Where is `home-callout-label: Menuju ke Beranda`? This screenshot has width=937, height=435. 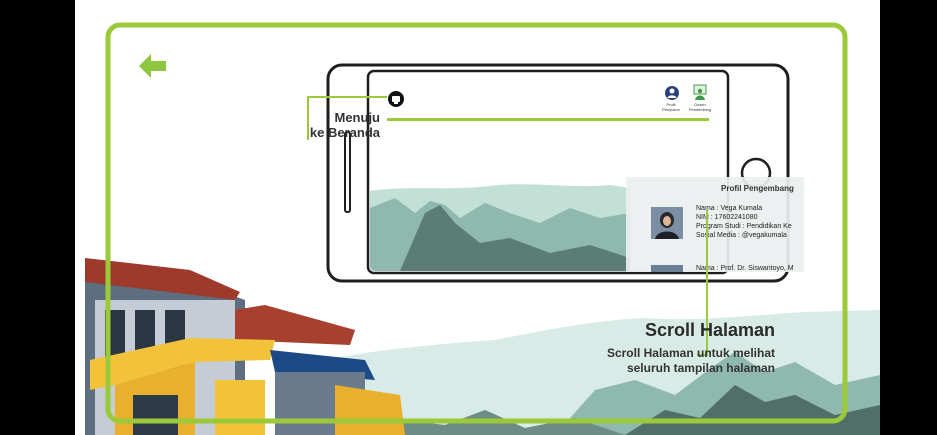
home-callout-label: Menuju ke Beranda is located at coordinates (344, 125).